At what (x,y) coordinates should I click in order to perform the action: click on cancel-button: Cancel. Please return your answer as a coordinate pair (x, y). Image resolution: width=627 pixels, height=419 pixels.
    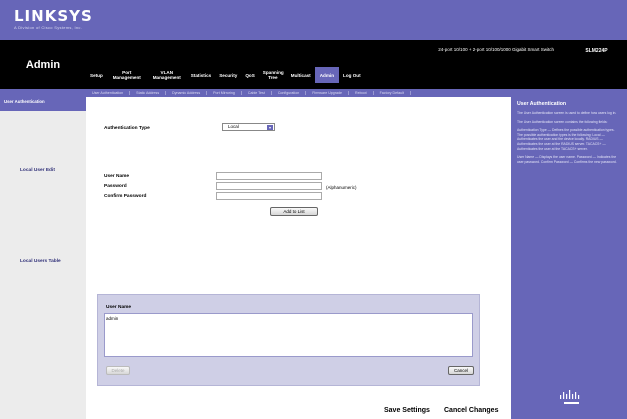
    Looking at the image, I should click on (461, 370).